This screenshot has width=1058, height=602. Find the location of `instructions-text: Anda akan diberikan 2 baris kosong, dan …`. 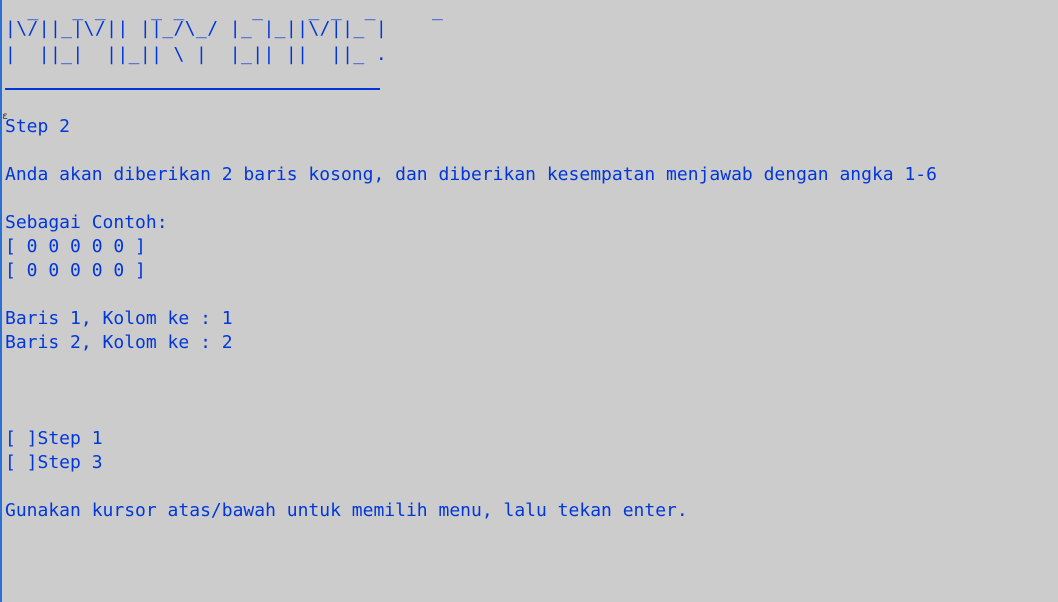

instructions-text: Anda akan diberikan 2 baris kosong, dan … is located at coordinates (471, 174).